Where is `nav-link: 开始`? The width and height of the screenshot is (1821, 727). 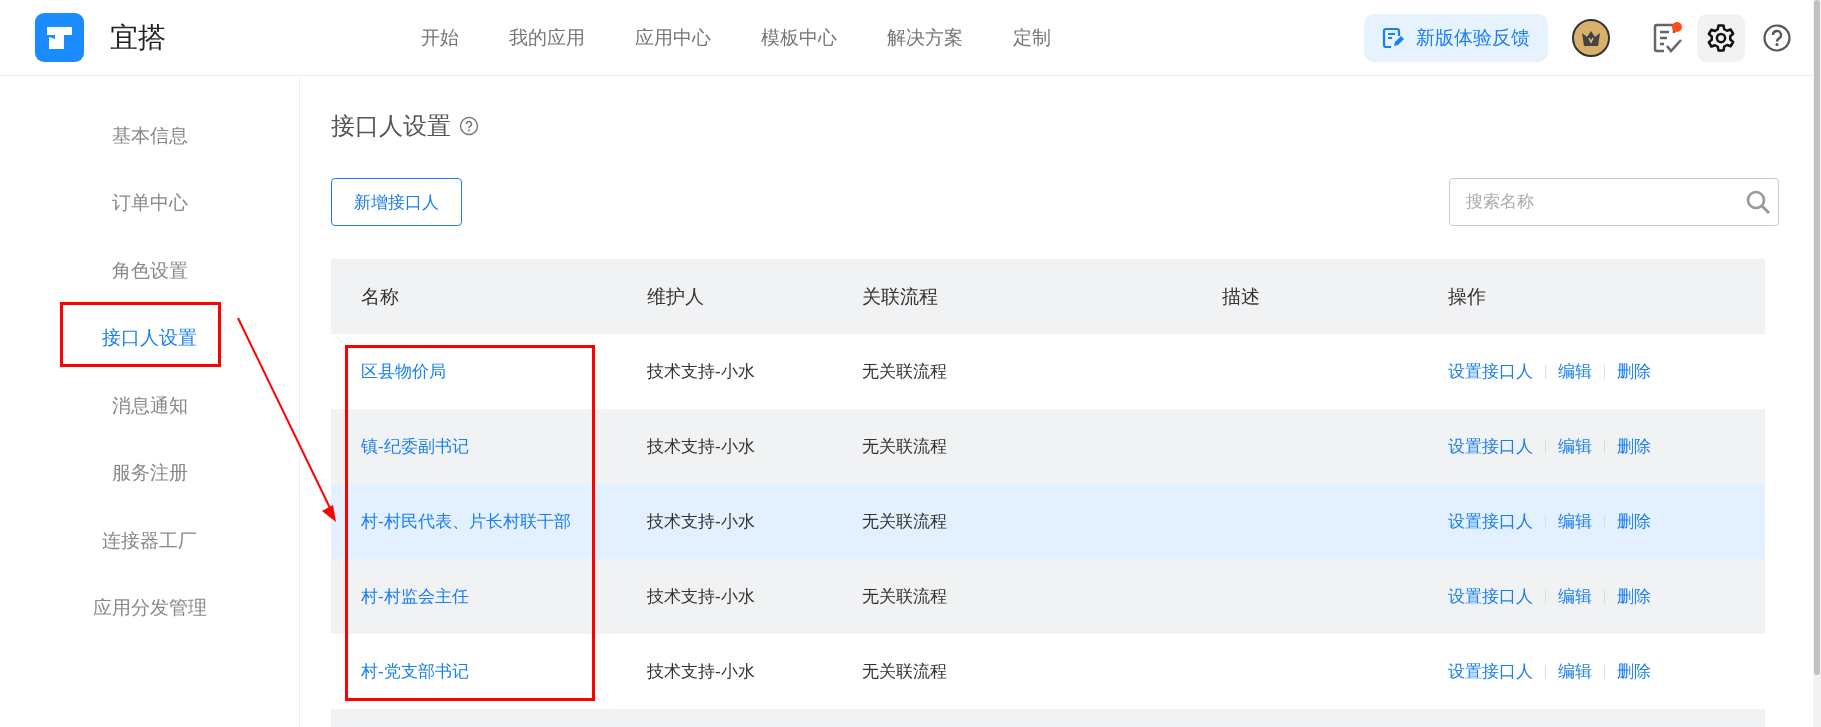
nav-link: 开始 is located at coordinates (440, 37).